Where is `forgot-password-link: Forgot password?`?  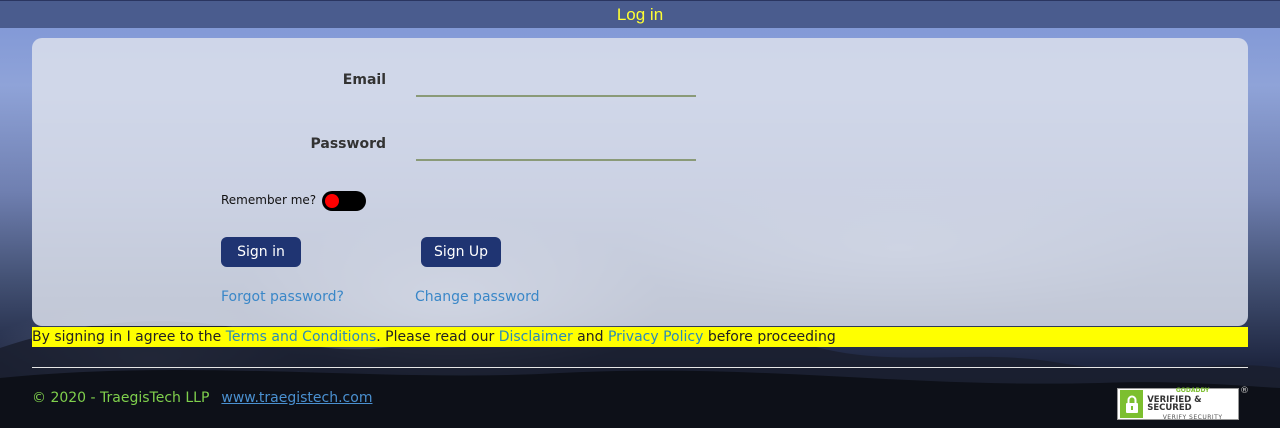
forgot-password-link: Forgot password? is located at coordinates (282, 297).